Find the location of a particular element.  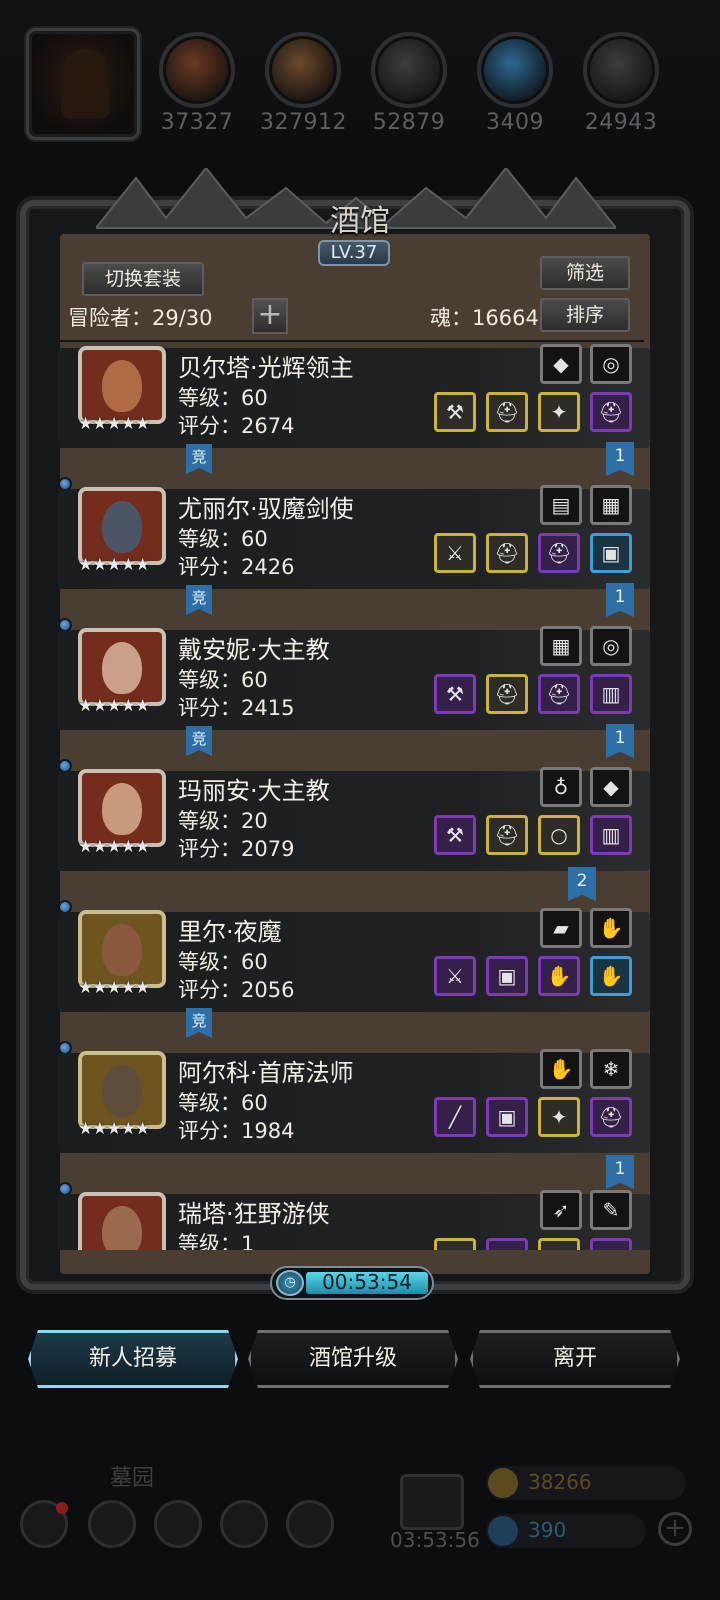

hero-face is located at coordinates (122, 809).